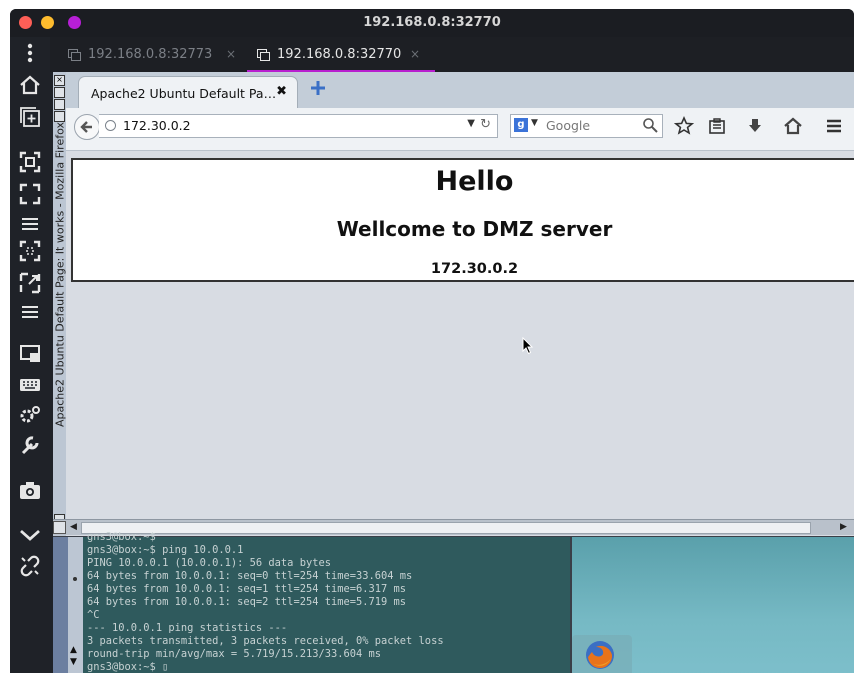  I want to click on page-ip-address: 172.30.0.2, so click(474, 269).